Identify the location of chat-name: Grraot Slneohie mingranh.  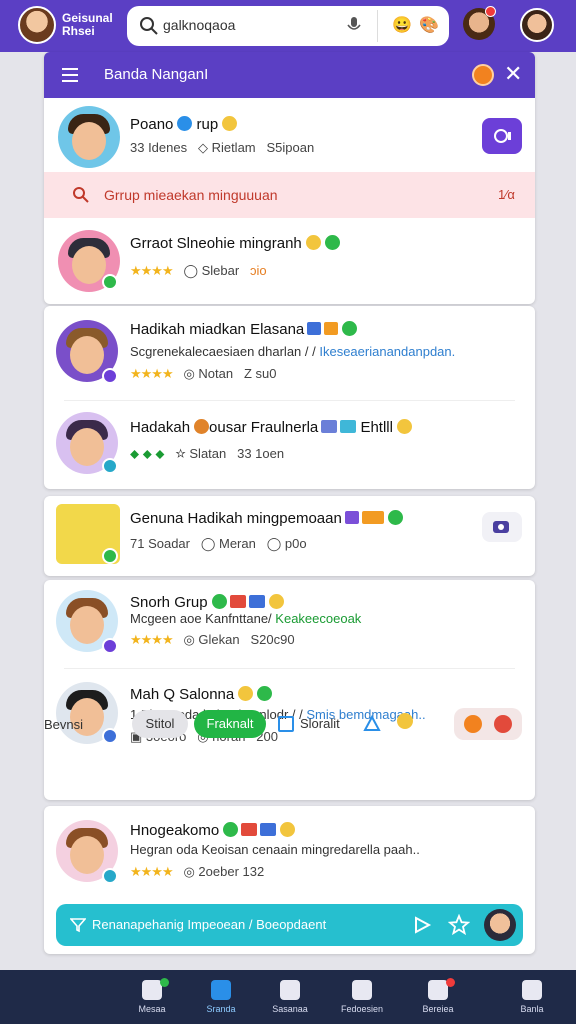
(235, 243).